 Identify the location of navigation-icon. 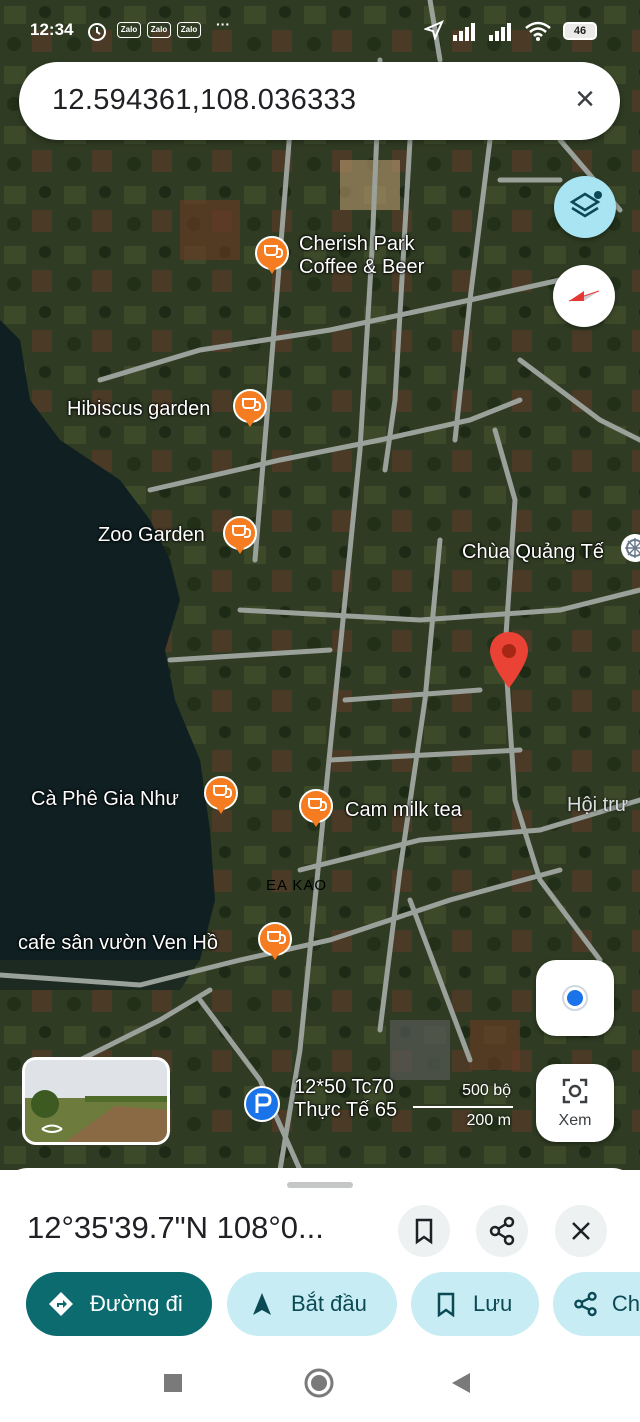
(262, 1304).